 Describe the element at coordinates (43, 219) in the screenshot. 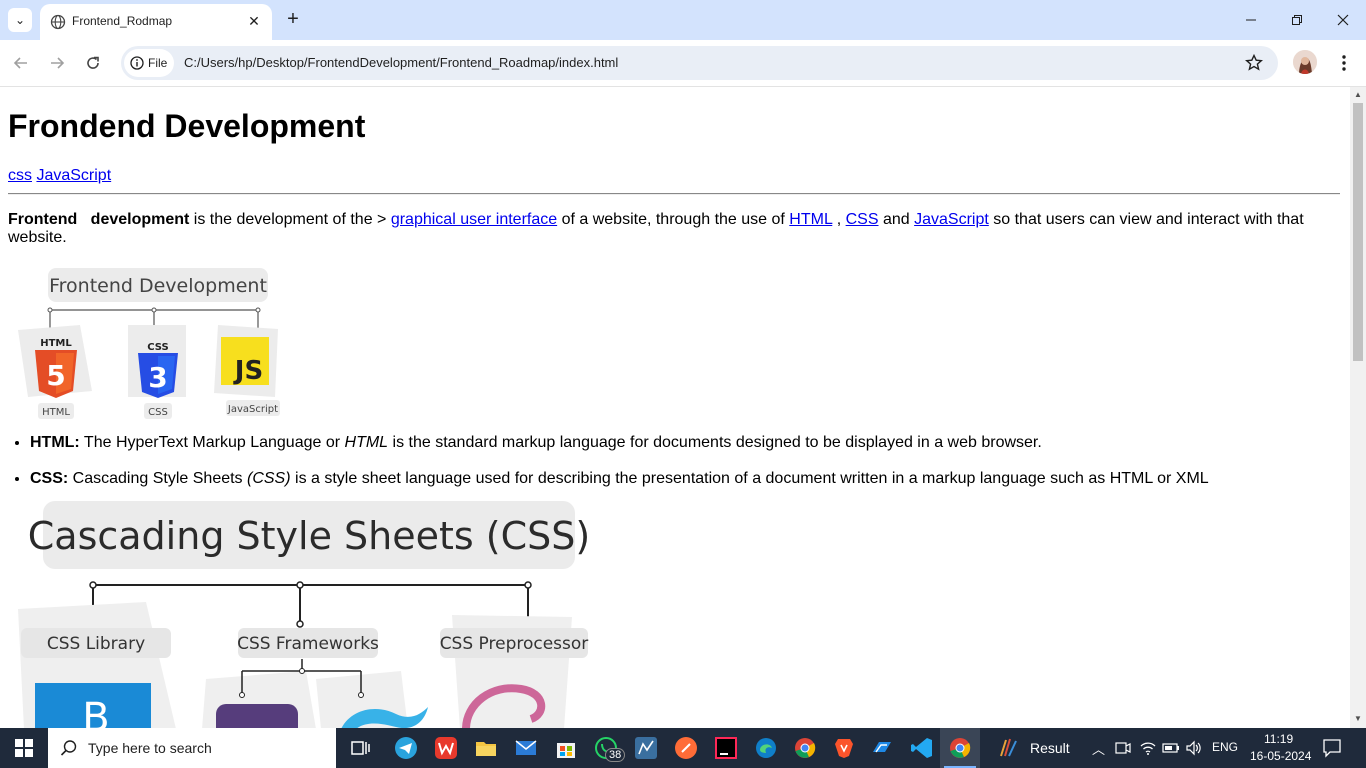

I see `intro-bold-frontend: Frontend` at that location.